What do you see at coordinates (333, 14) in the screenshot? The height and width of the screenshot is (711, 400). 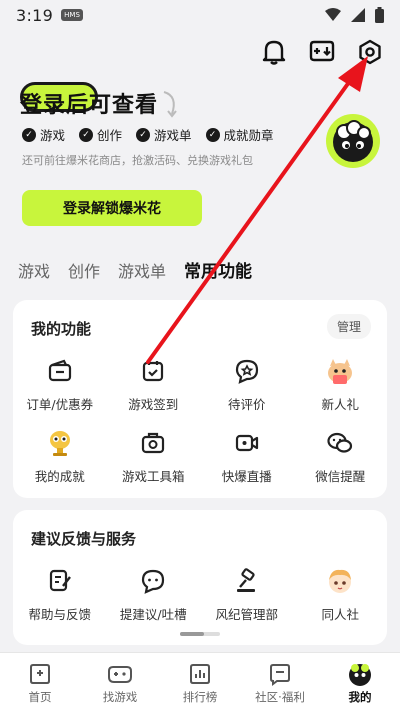 I see `wifi-icon` at bounding box center [333, 14].